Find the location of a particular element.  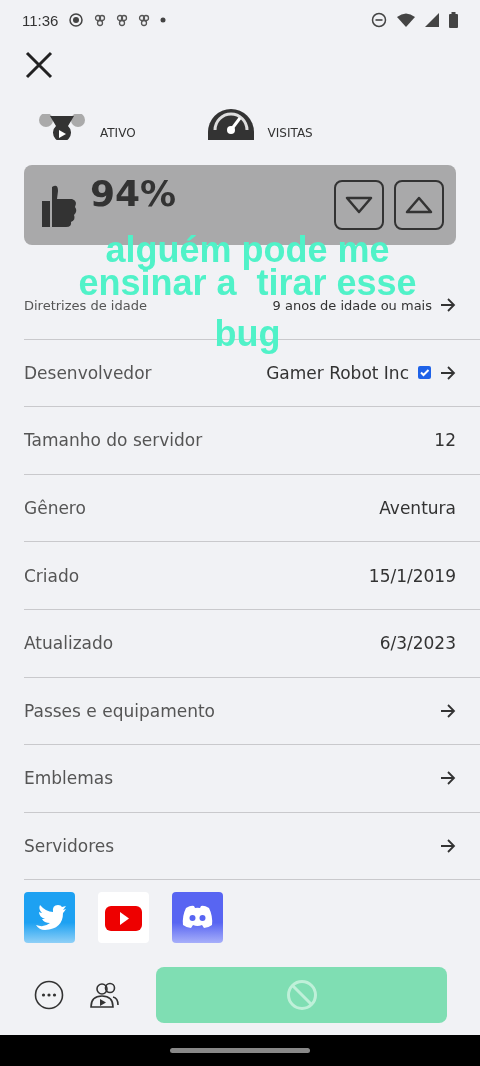

home-handle is located at coordinates (240, 1051).